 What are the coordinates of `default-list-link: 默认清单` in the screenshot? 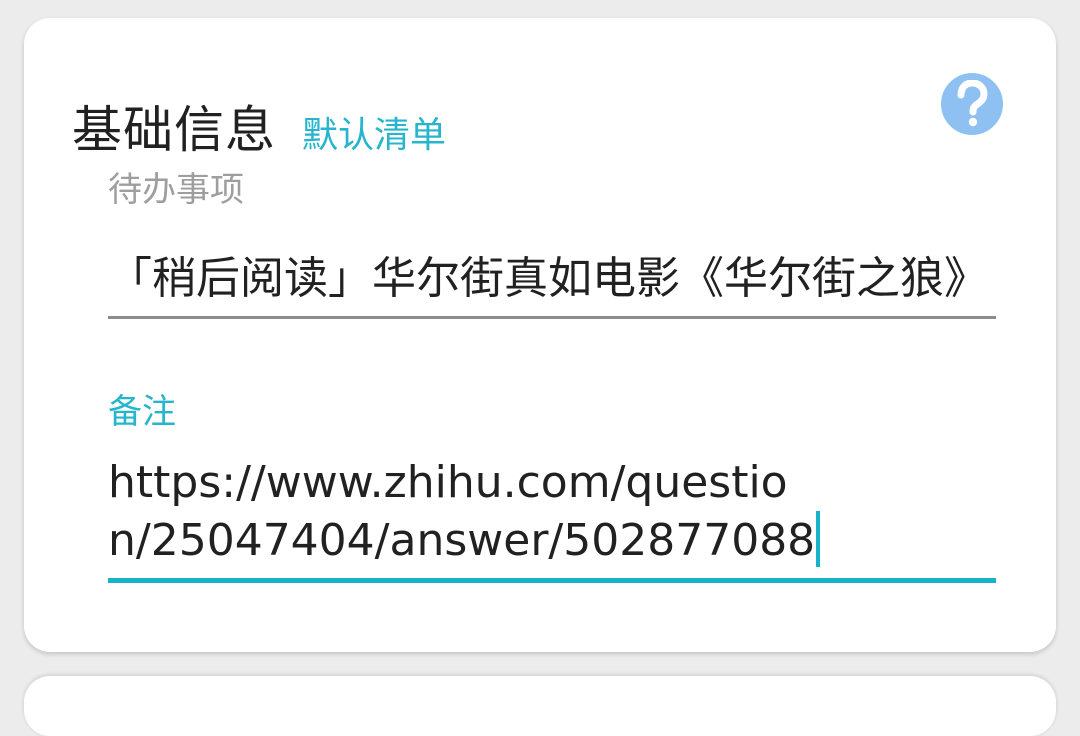 It's located at (374, 132).